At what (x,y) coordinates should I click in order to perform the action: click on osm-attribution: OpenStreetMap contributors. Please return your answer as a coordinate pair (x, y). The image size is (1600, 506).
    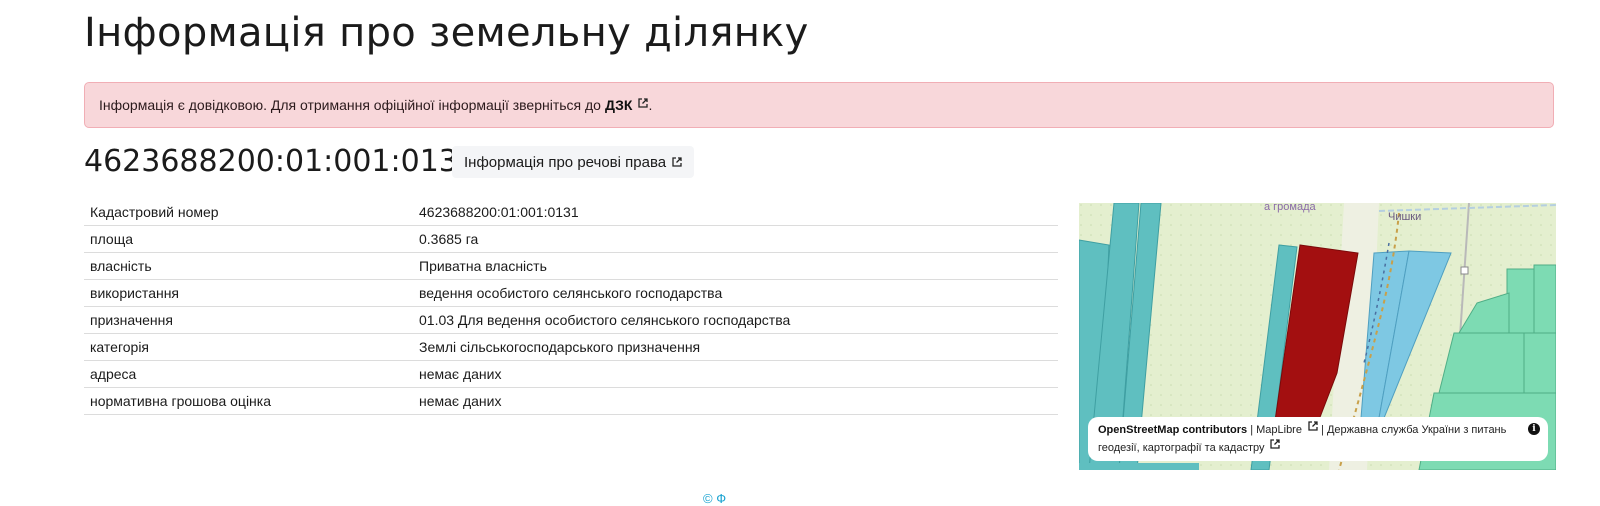
    Looking at the image, I should click on (1172, 430).